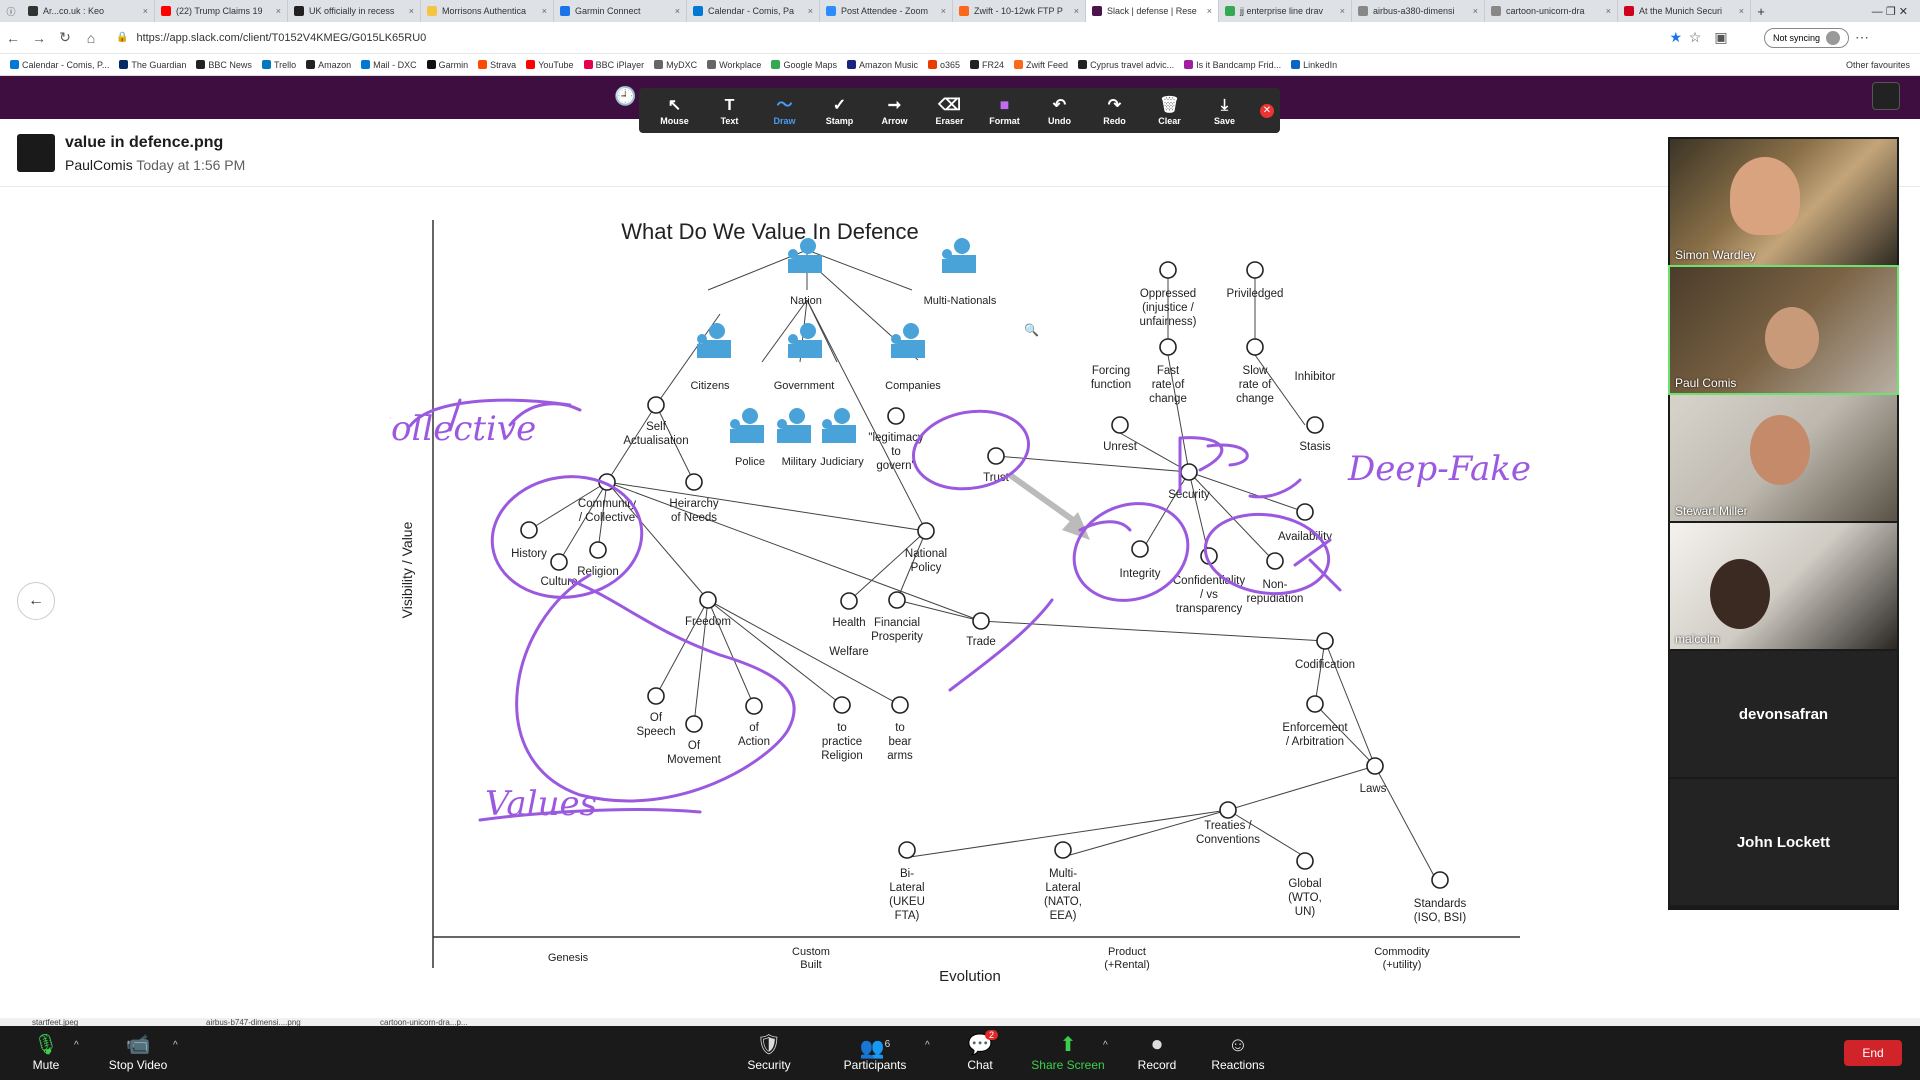 The width and height of the screenshot is (1920, 1080). I want to click on participant-name-tile: devonsafran, so click(1783, 714).